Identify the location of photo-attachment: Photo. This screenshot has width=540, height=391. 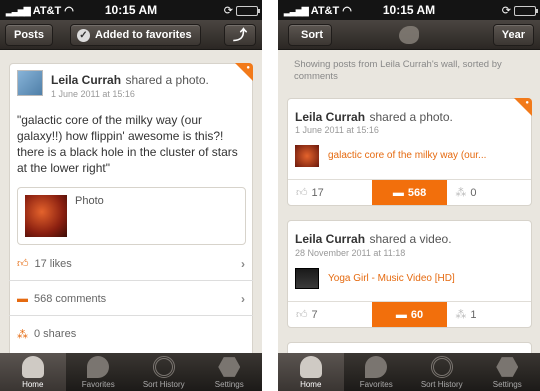
(131, 216).